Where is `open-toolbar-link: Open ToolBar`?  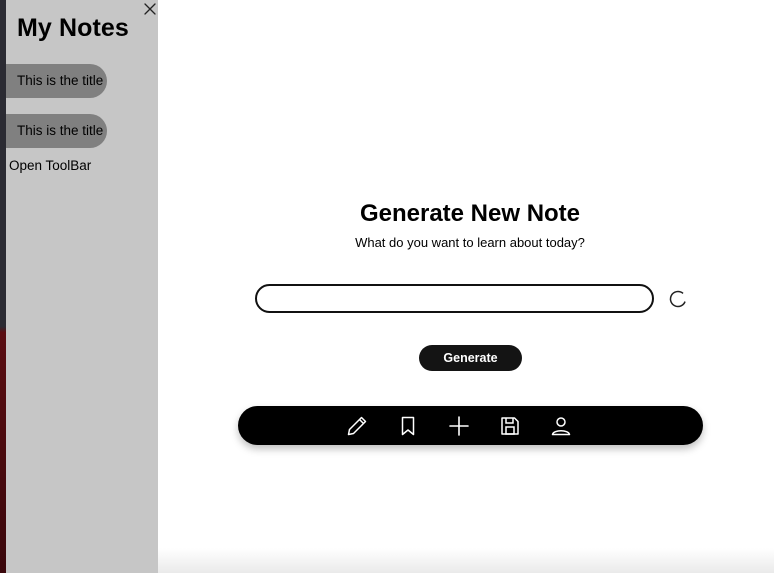 open-toolbar-link: Open ToolBar is located at coordinates (50, 165).